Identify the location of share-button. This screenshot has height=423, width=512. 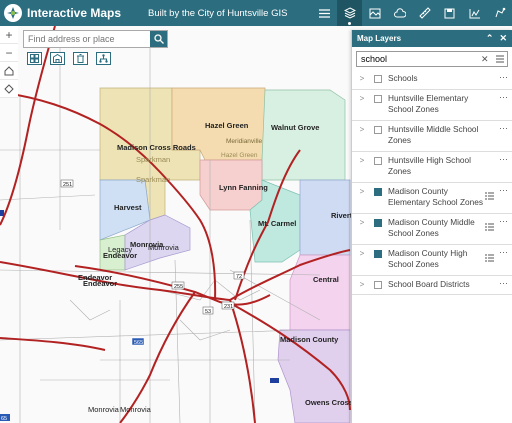
(499, 13).